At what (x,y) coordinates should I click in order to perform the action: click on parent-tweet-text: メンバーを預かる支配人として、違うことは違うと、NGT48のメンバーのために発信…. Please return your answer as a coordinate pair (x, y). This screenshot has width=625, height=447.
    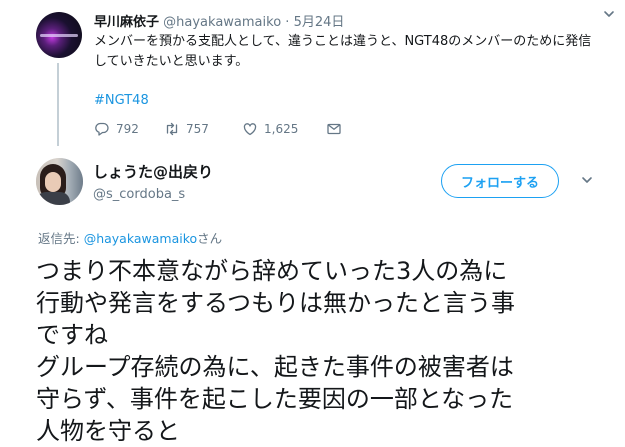
    Looking at the image, I should click on (343, 51).